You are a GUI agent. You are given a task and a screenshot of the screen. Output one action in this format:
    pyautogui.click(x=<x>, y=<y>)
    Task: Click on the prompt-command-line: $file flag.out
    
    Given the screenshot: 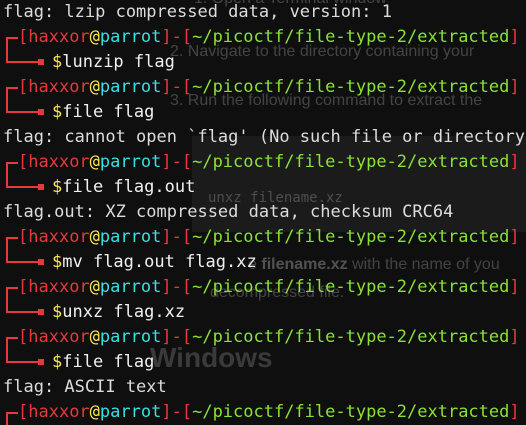 What is the action you would take?
    pyautogui.click(x=263, y=187)
    